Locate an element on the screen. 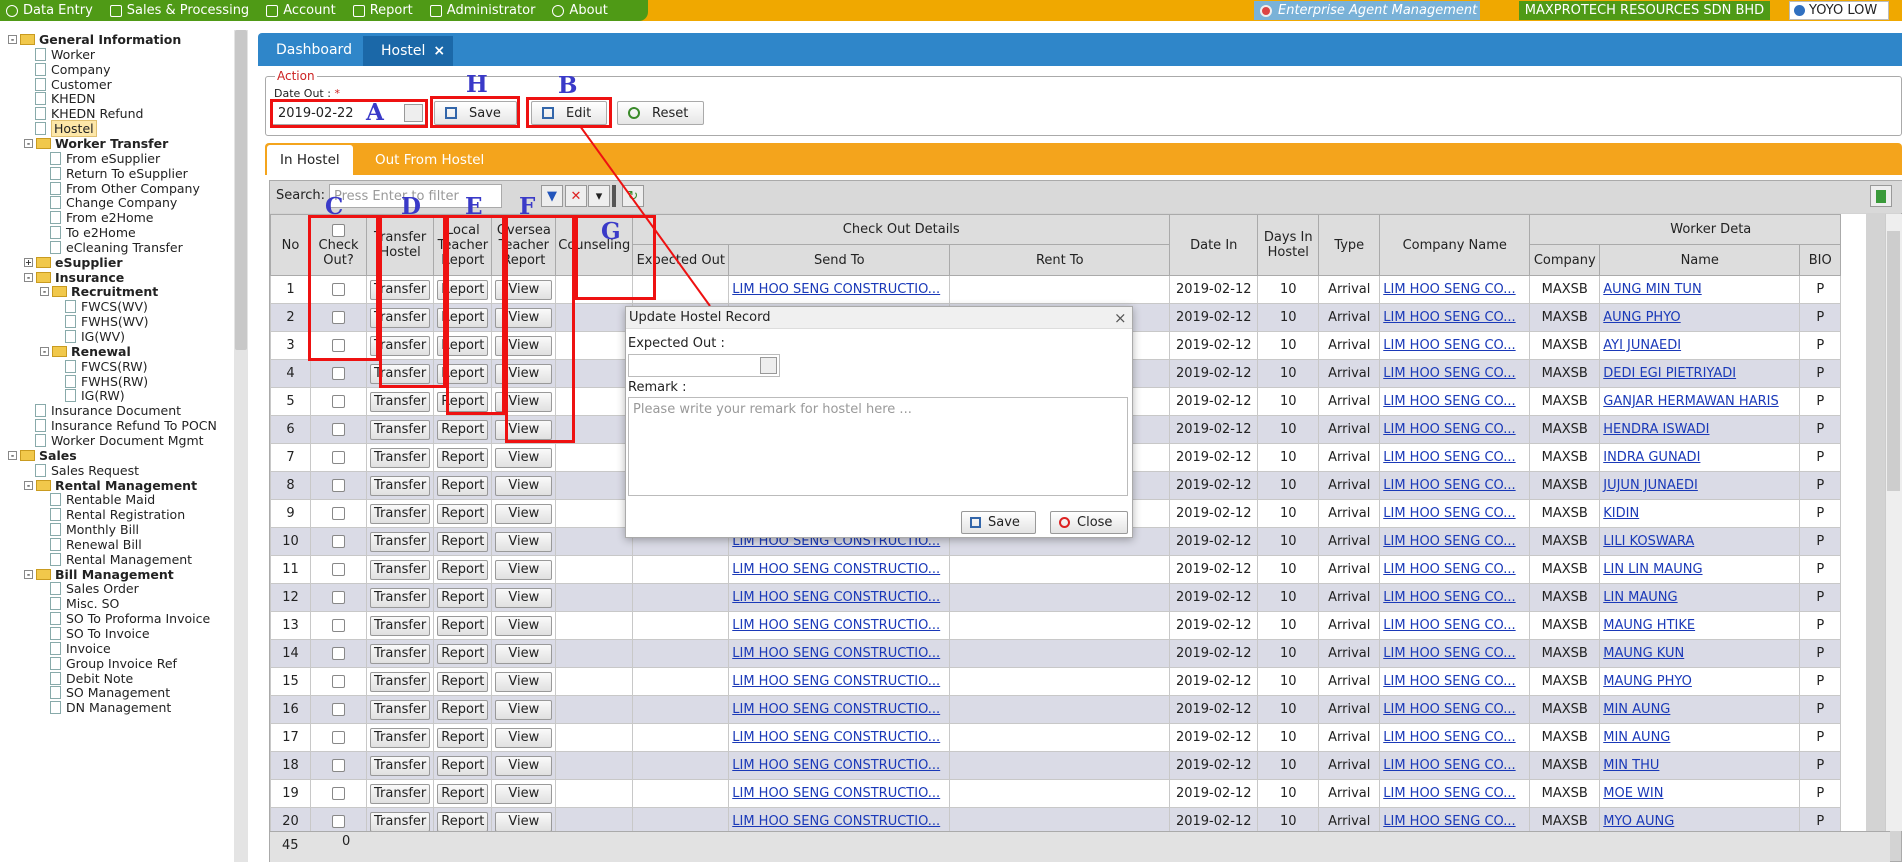 This screenshot has width=1902, height=862. worker-name-link: MAUNG HTIKE is located at coordinates (1649, 625).